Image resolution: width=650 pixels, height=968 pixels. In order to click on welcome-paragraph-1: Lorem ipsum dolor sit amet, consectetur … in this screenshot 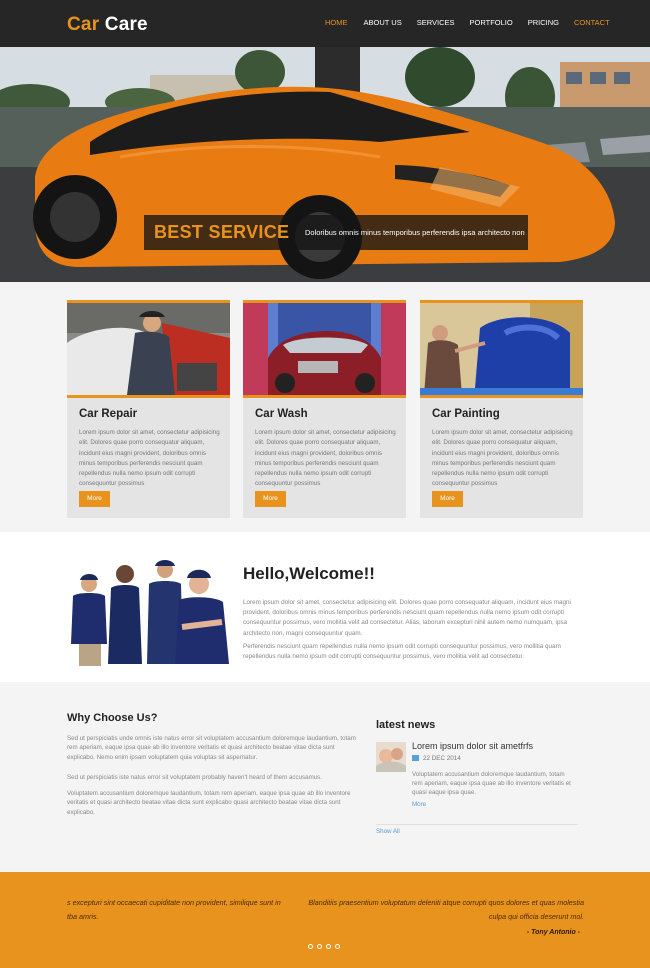, I will do `click(407, 618)`.